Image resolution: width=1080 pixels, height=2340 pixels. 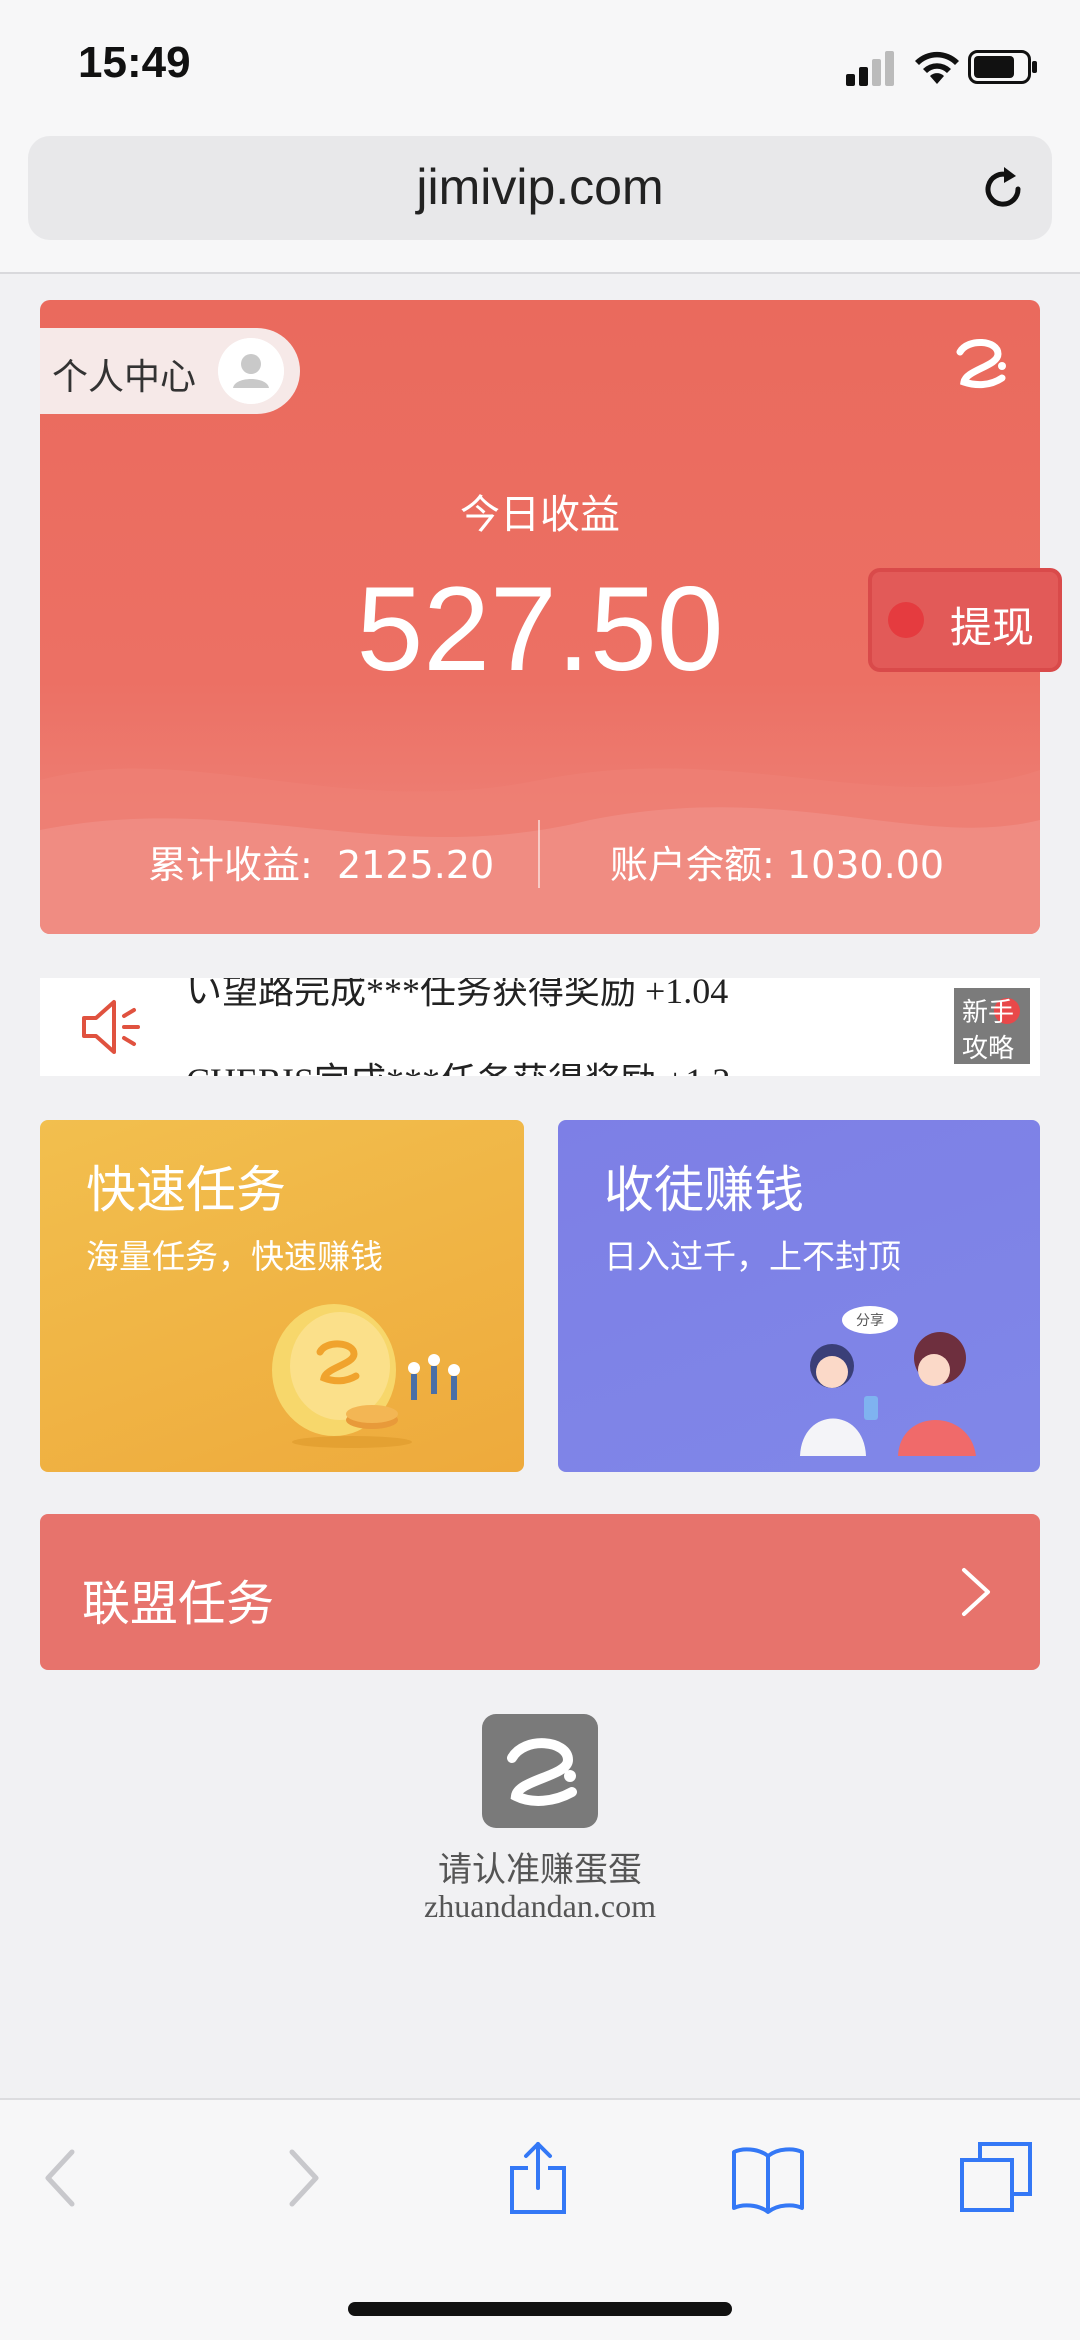 I want to click on total-earnings-value: 2125.20, so click(x=415, y=865).